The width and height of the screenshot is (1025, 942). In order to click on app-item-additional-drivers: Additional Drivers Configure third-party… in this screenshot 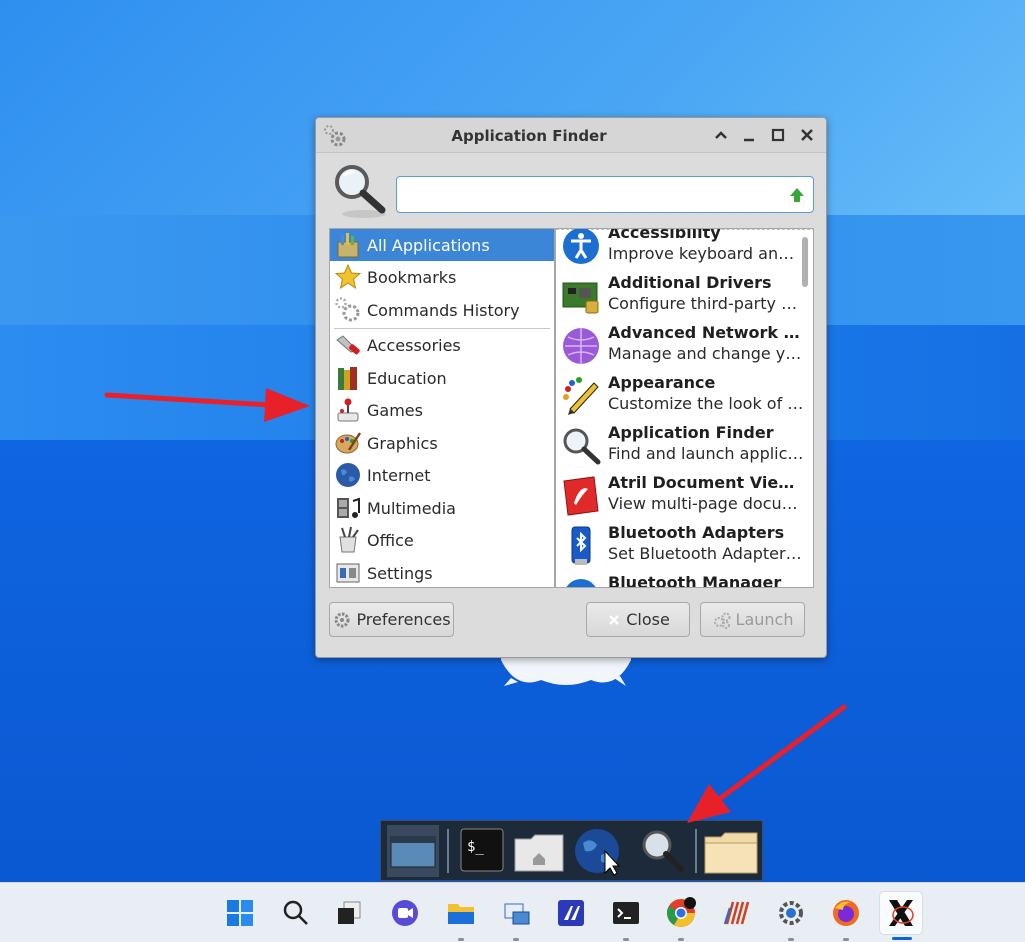, I will do `click(680, 296)`.